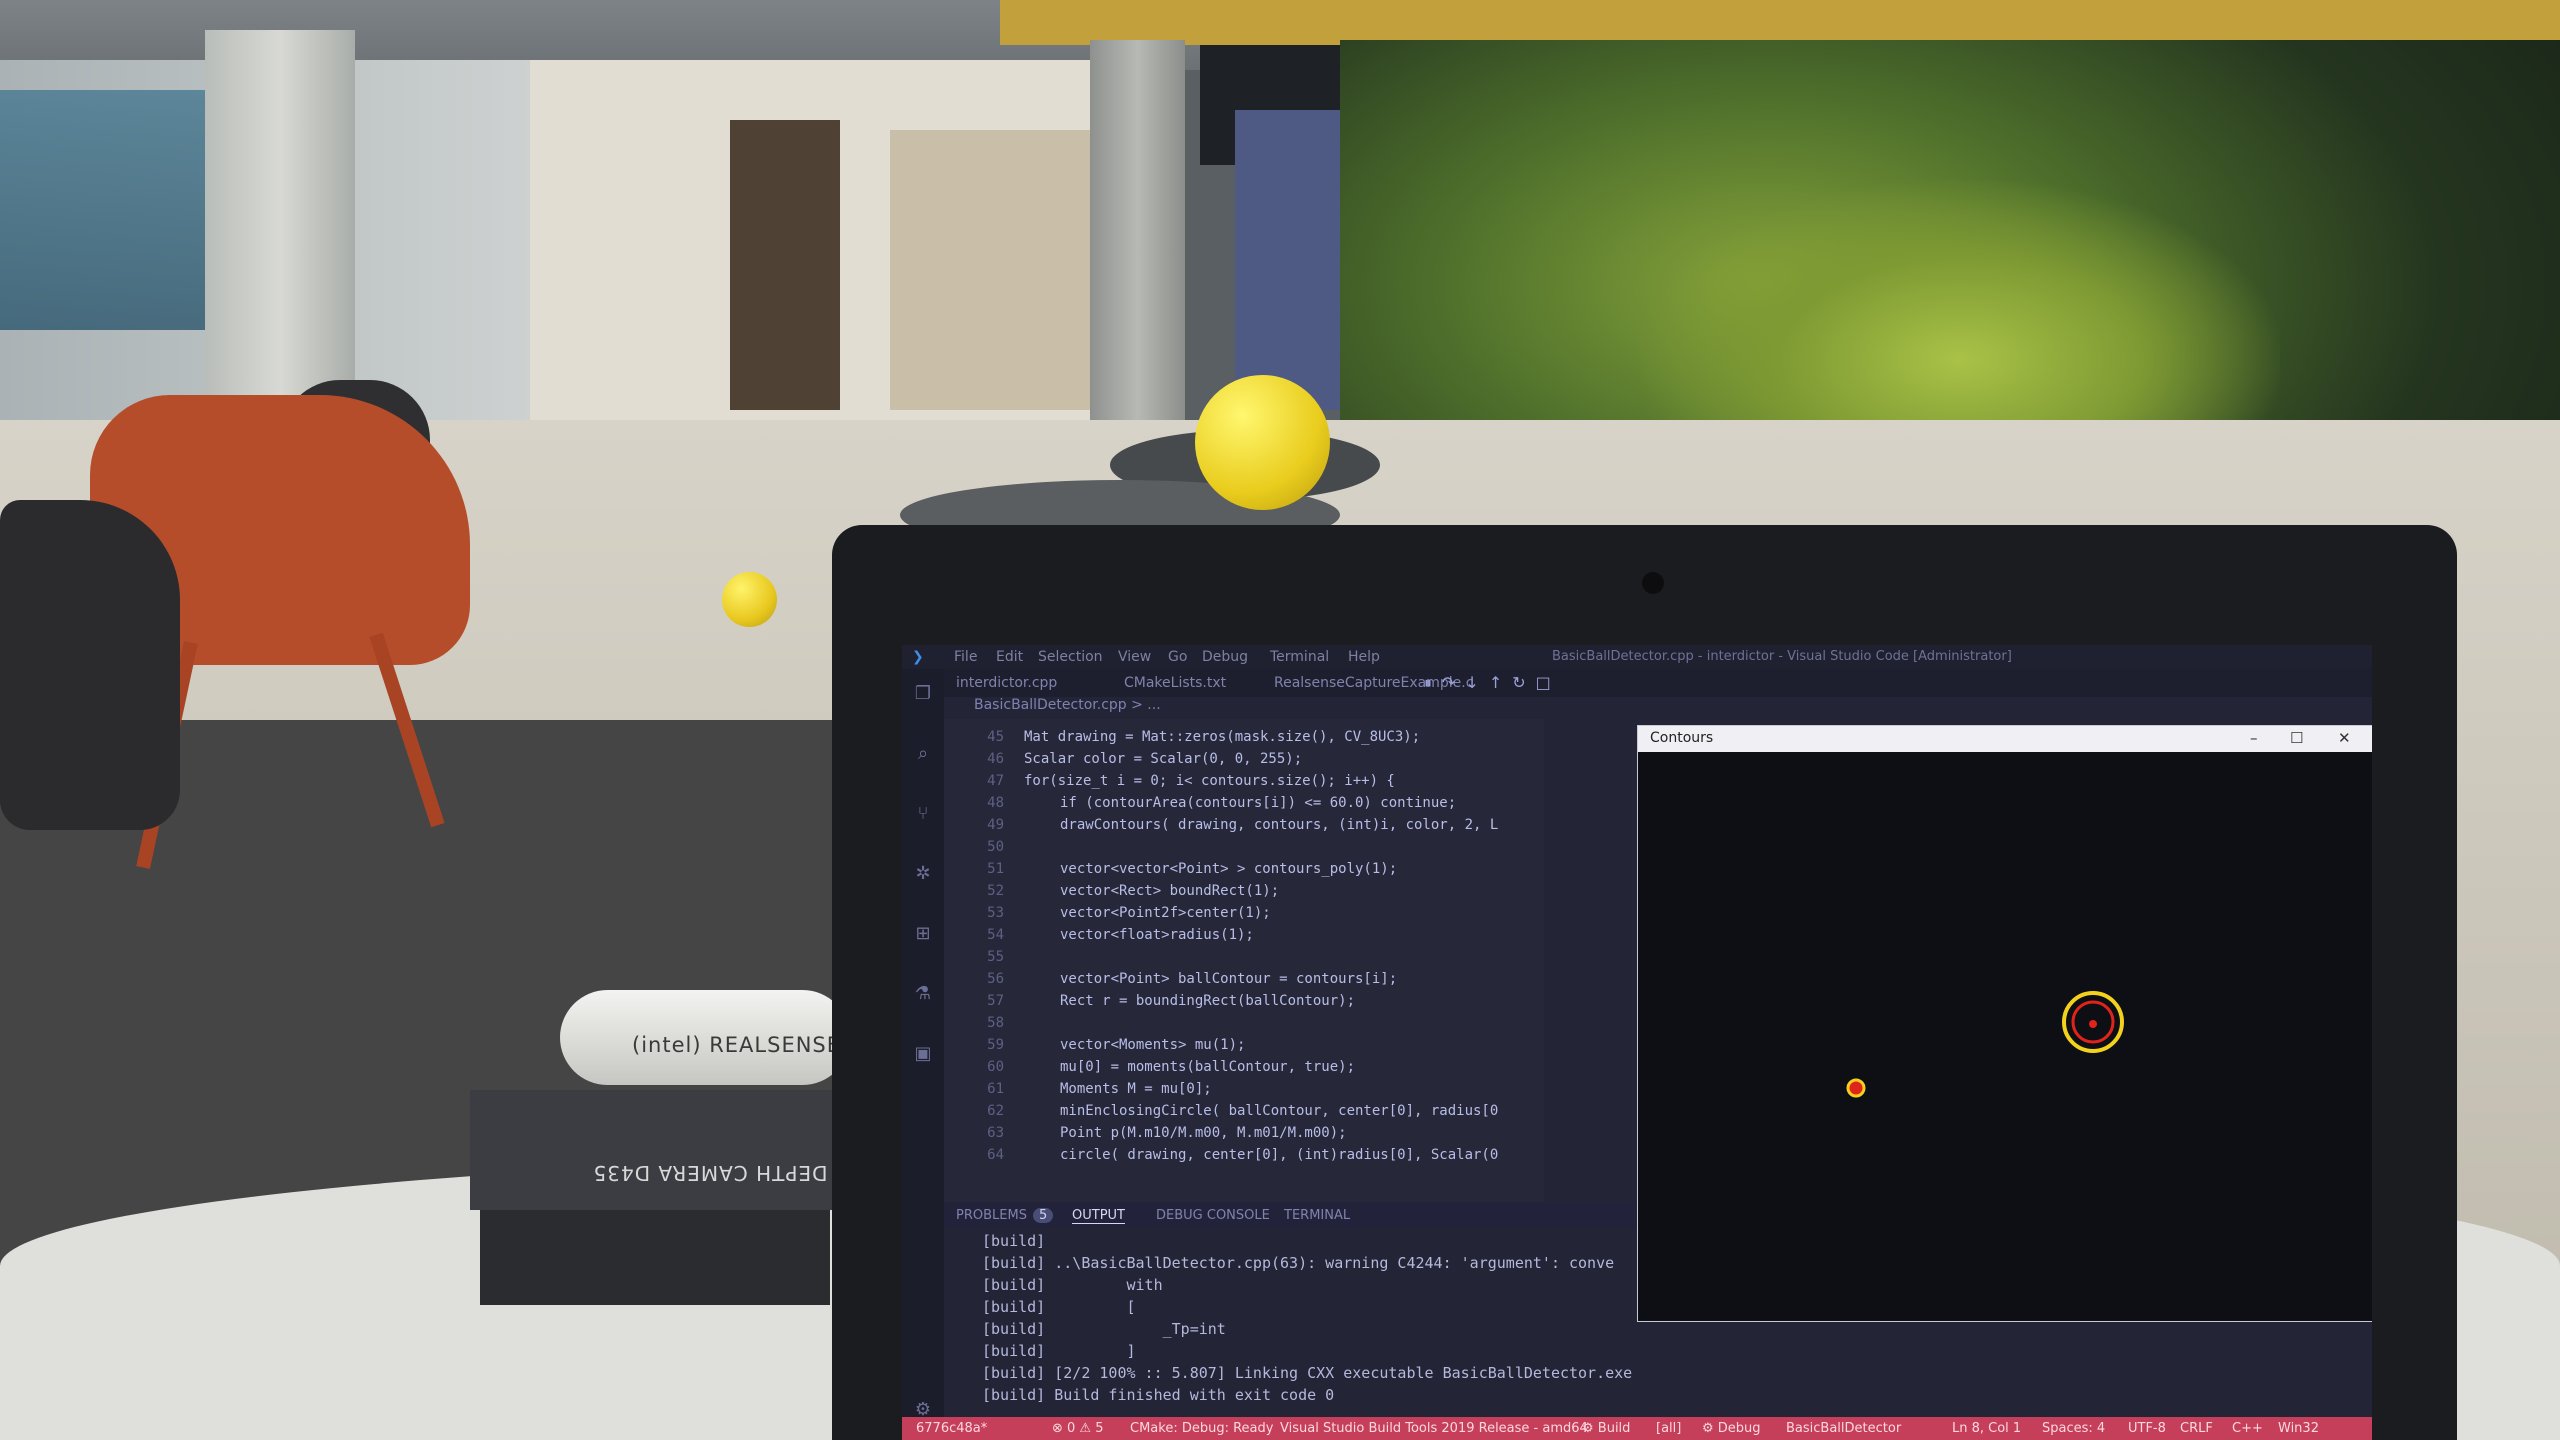  Describe the element at coordinates (1225, 657) in the screenshot. I see `menu-debug: Debug` at that location.